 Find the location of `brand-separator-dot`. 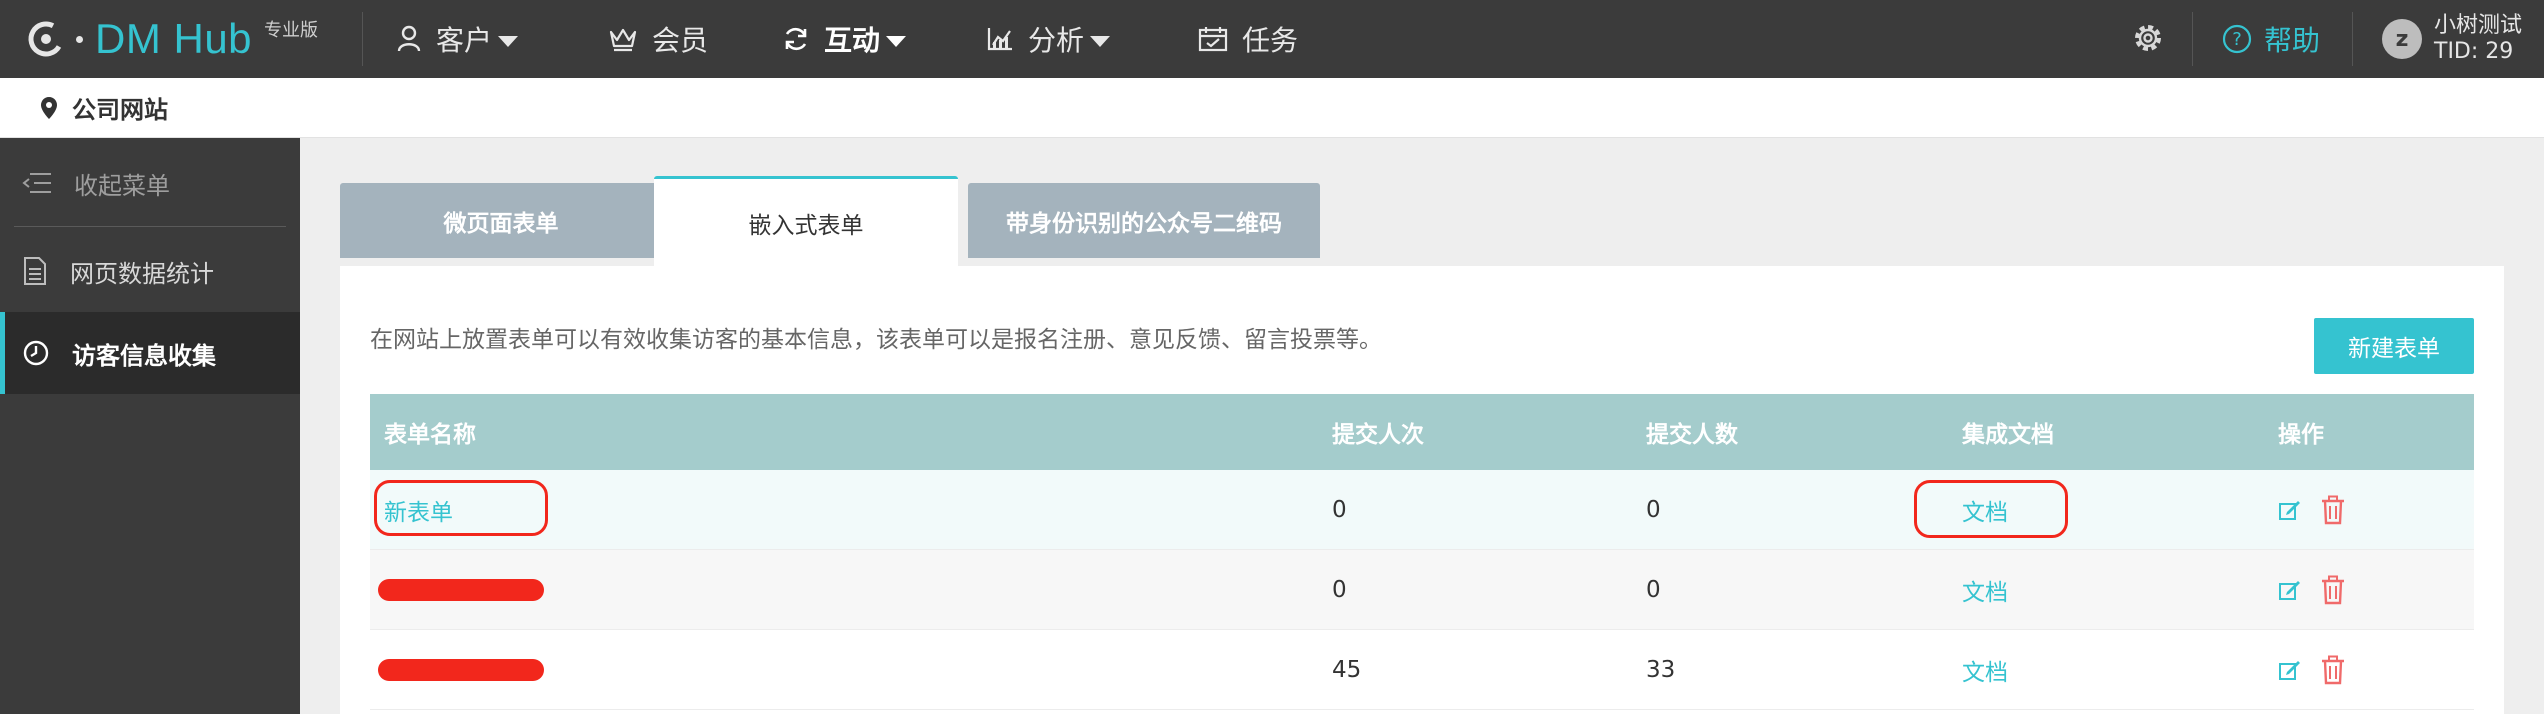

brand-separator-dot is located at coordinates (79, 39).